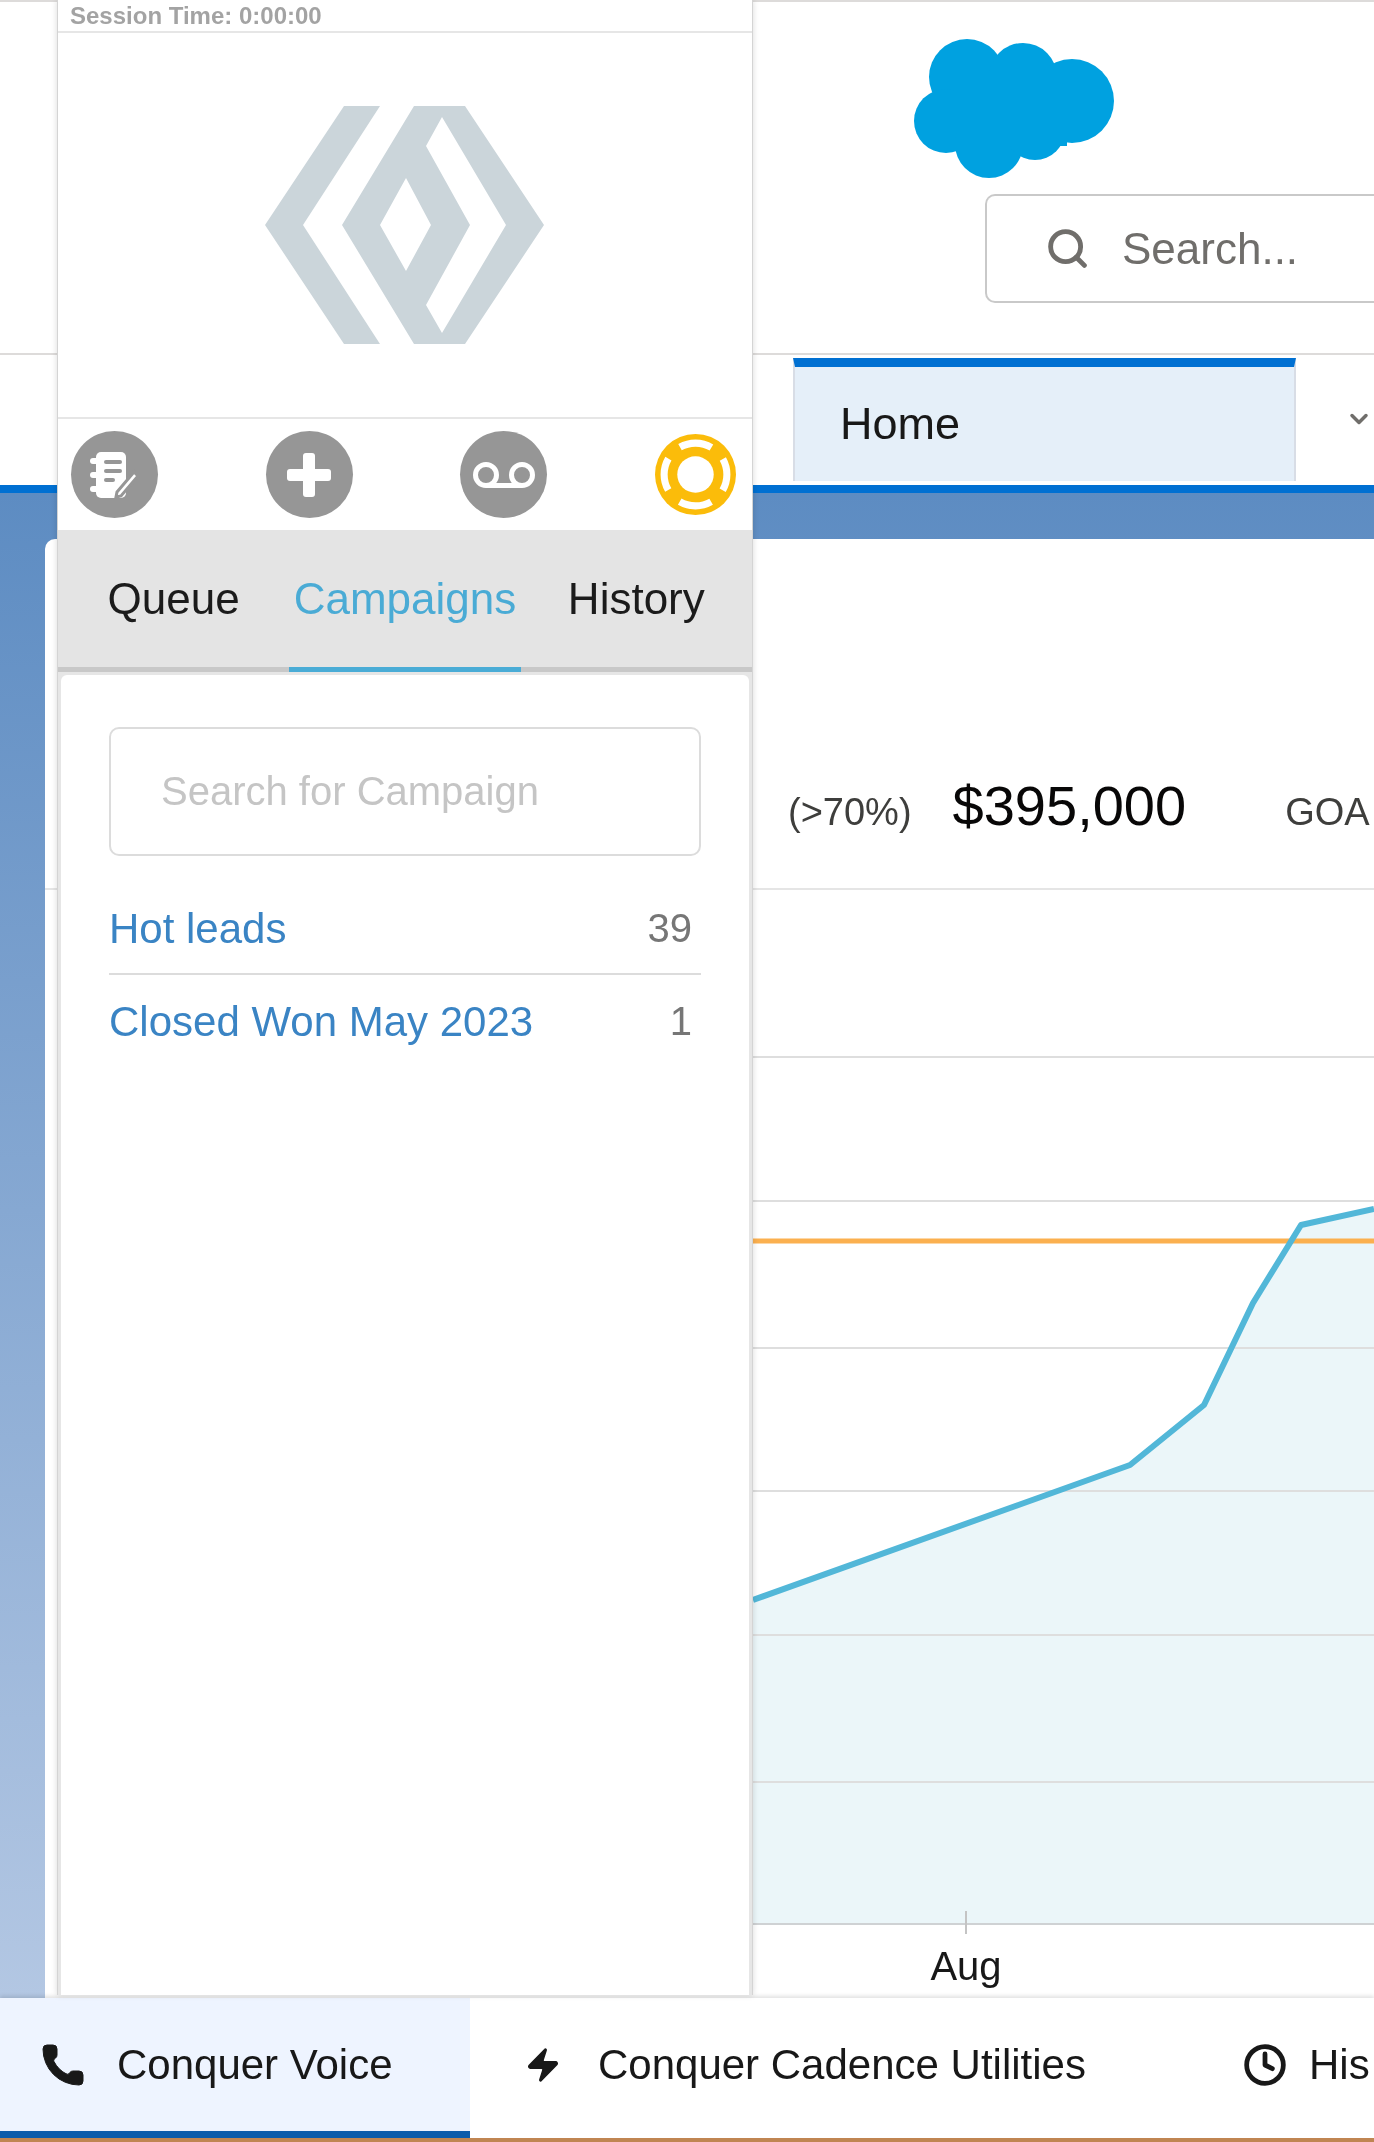  Describe the element at coordinates (1044, 419) in the screenshot. I see `nav-tab: Home` at that location.